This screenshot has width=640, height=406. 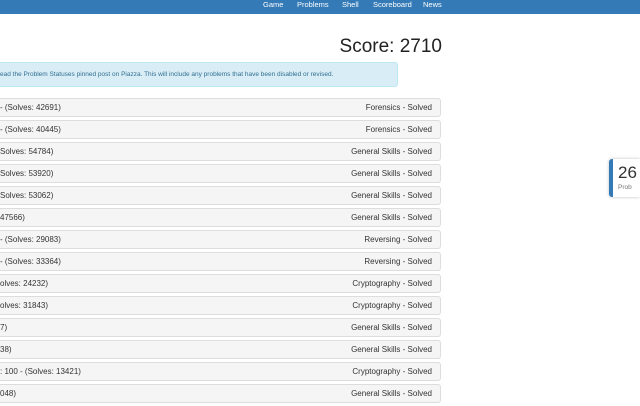 I want to click on notice-text-before: ead the Problem Statuses pinned post on, so click(x=61, y=74).